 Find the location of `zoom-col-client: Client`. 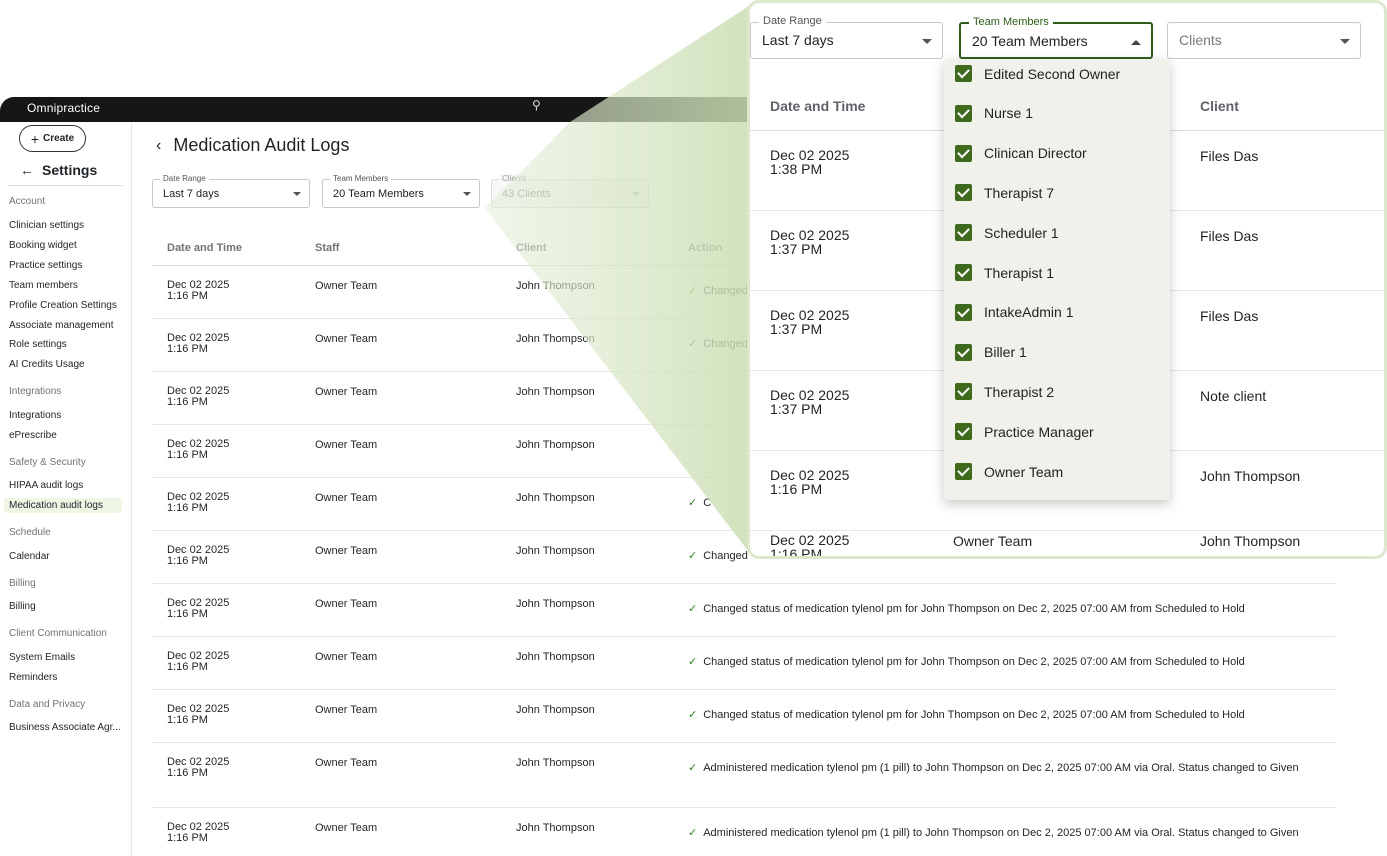

zoom-col-client: Client is located at coordinates (1219, 106).